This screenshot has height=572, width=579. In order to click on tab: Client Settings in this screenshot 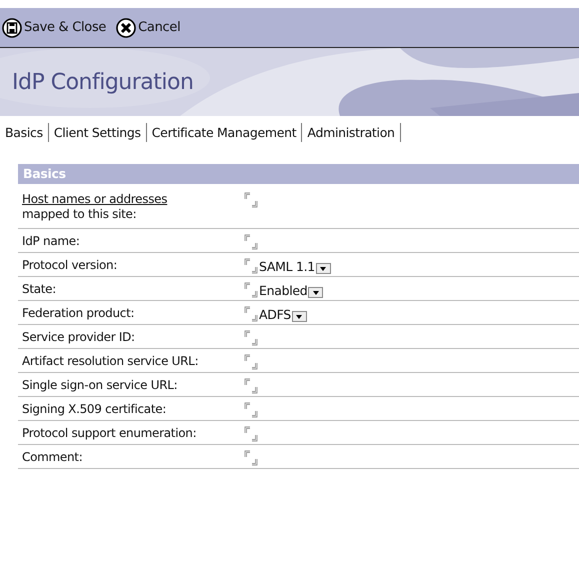, I will do `click(97, 132)`.